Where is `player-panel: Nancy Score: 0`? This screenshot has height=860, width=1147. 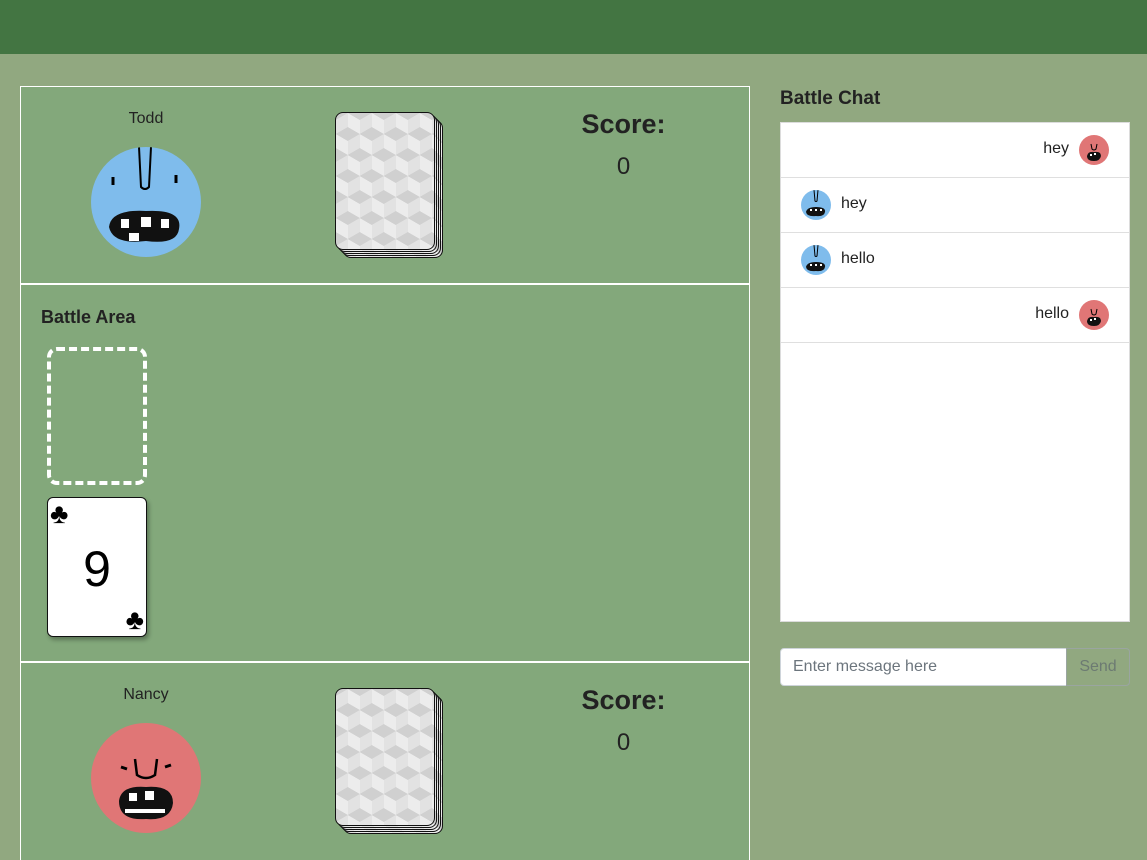 player-panel: Nancy Score: 0 is located at coordinates (385, 761).